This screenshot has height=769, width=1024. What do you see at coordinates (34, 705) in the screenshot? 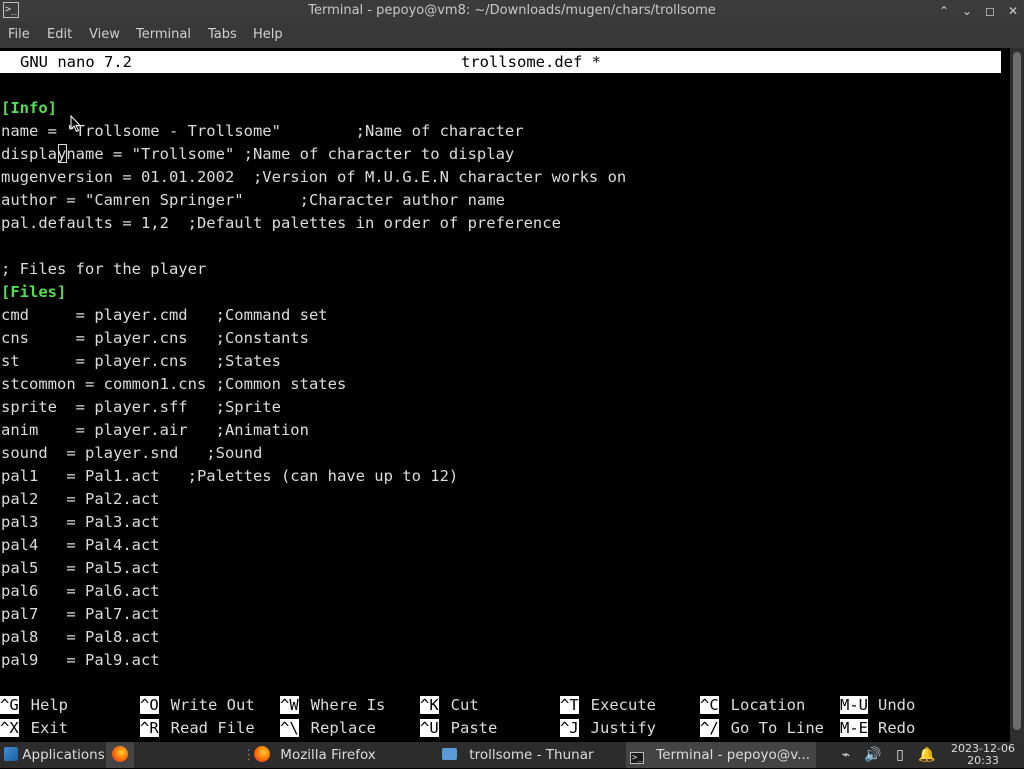
I see `shortcut-help: ^G Help` at bounding box center [34, 705].